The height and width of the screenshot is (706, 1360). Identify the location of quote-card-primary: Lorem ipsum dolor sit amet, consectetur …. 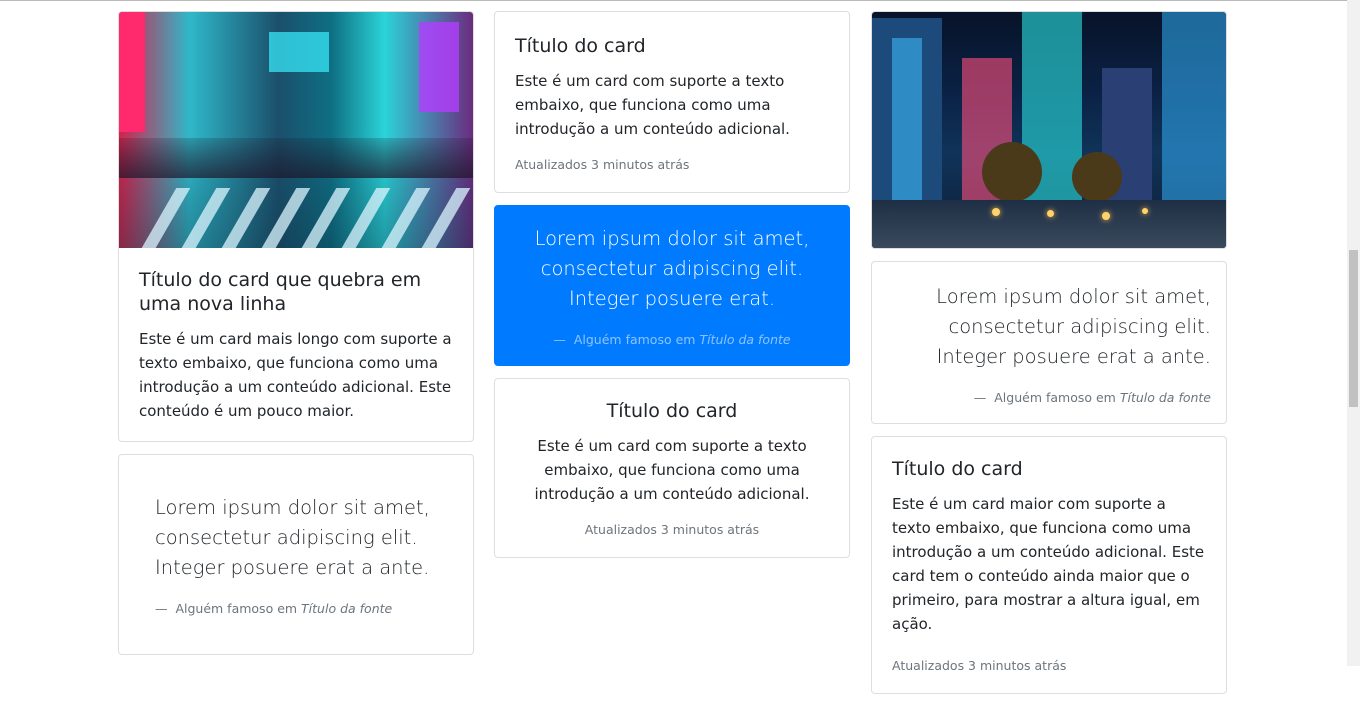
(672, 285).